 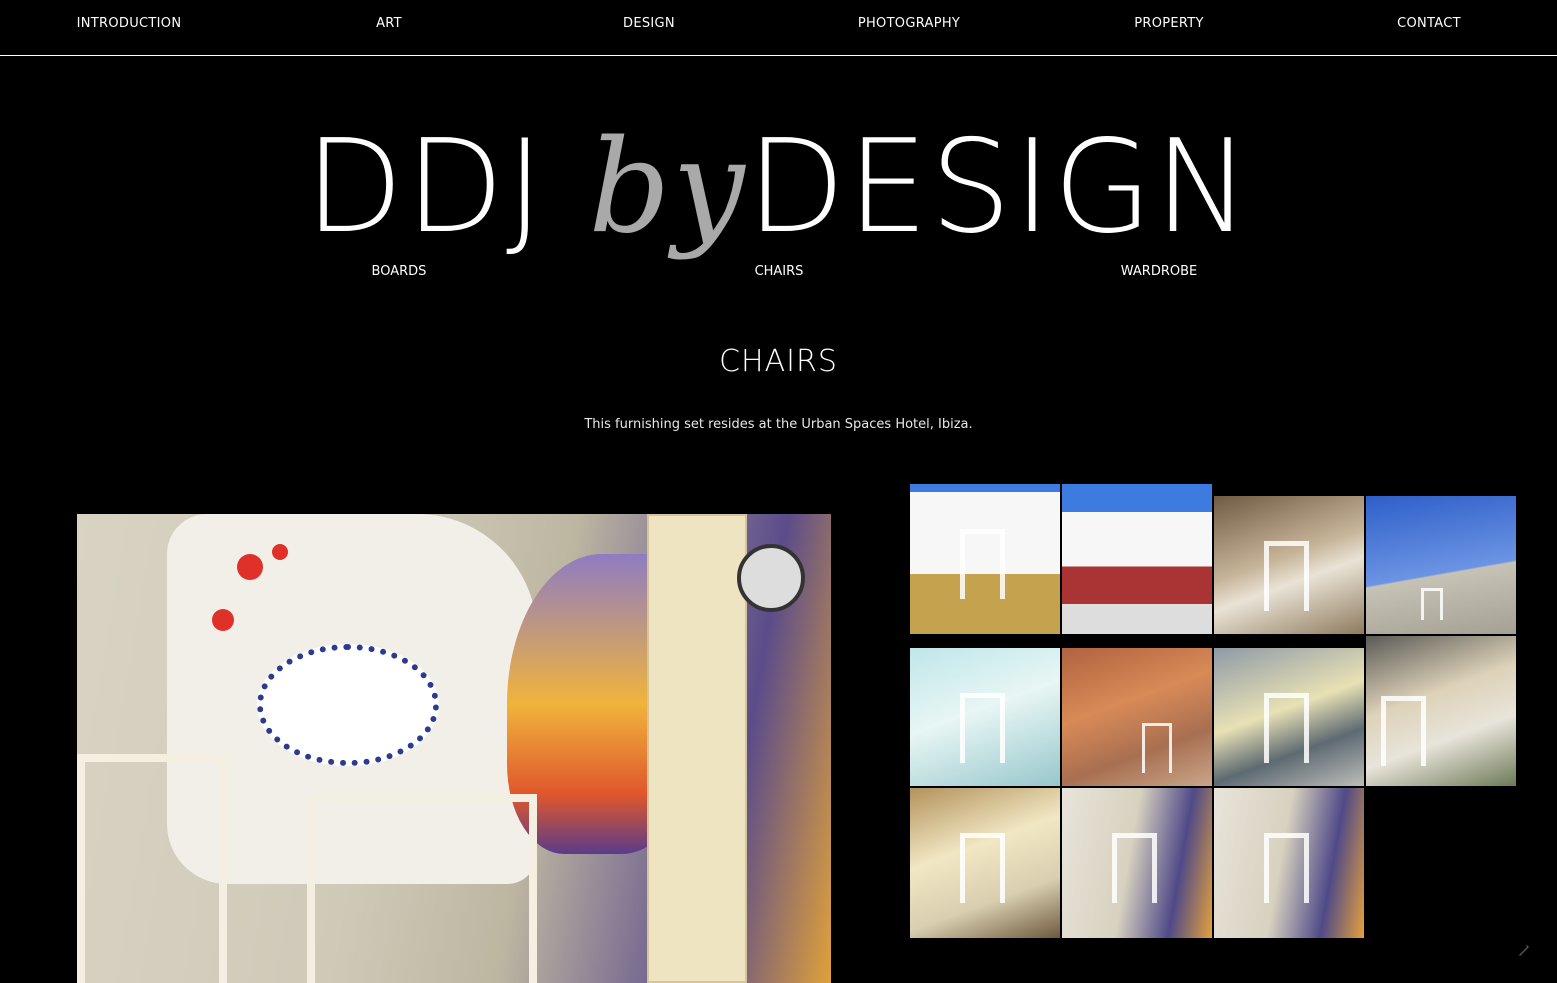 What do you see at coordinates (649, 23) in the screenshot?
I see `nav-design: DESIGN` at bounding box center [649, 23].